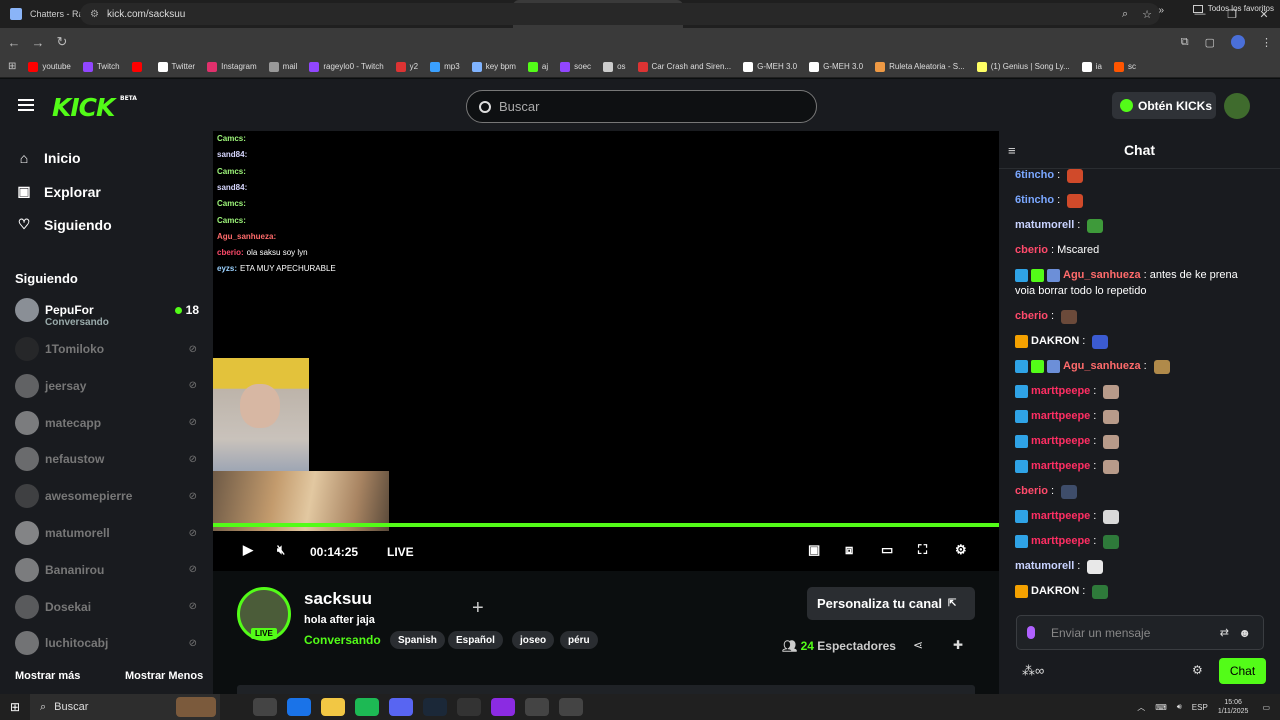 The width and height of the screenshot is (1280, 720). Describe the element at coordinates (1179, 707) in the screenshot. I see `volume-icon: 🔊︎` at that location.